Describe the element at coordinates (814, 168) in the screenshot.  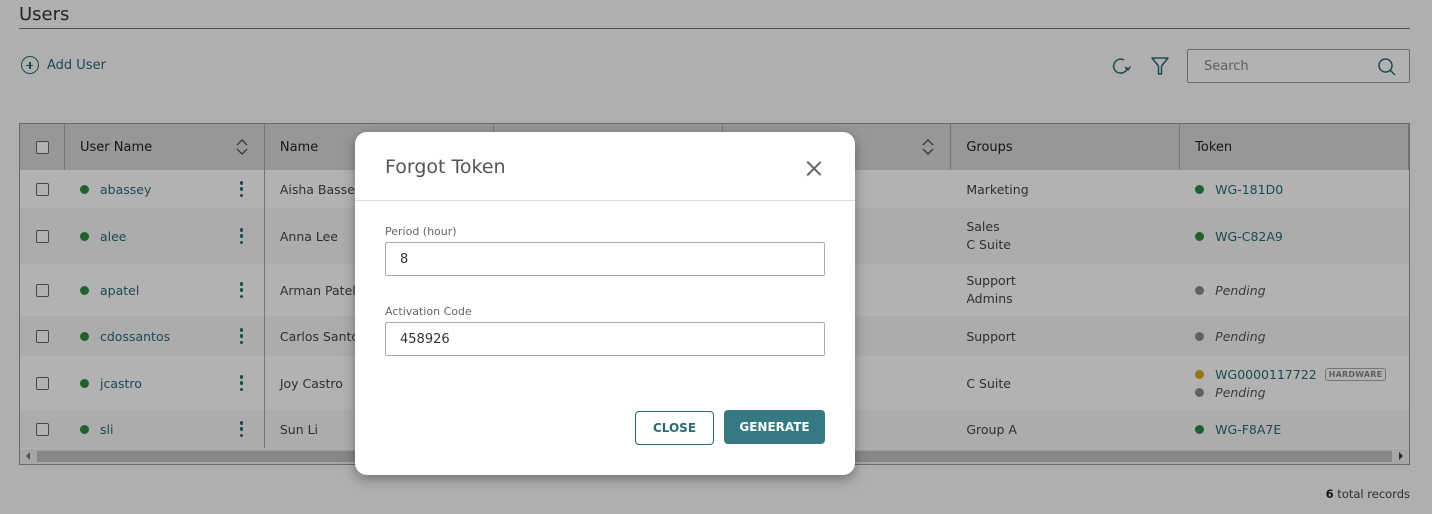
I see `close-icon` at that location.